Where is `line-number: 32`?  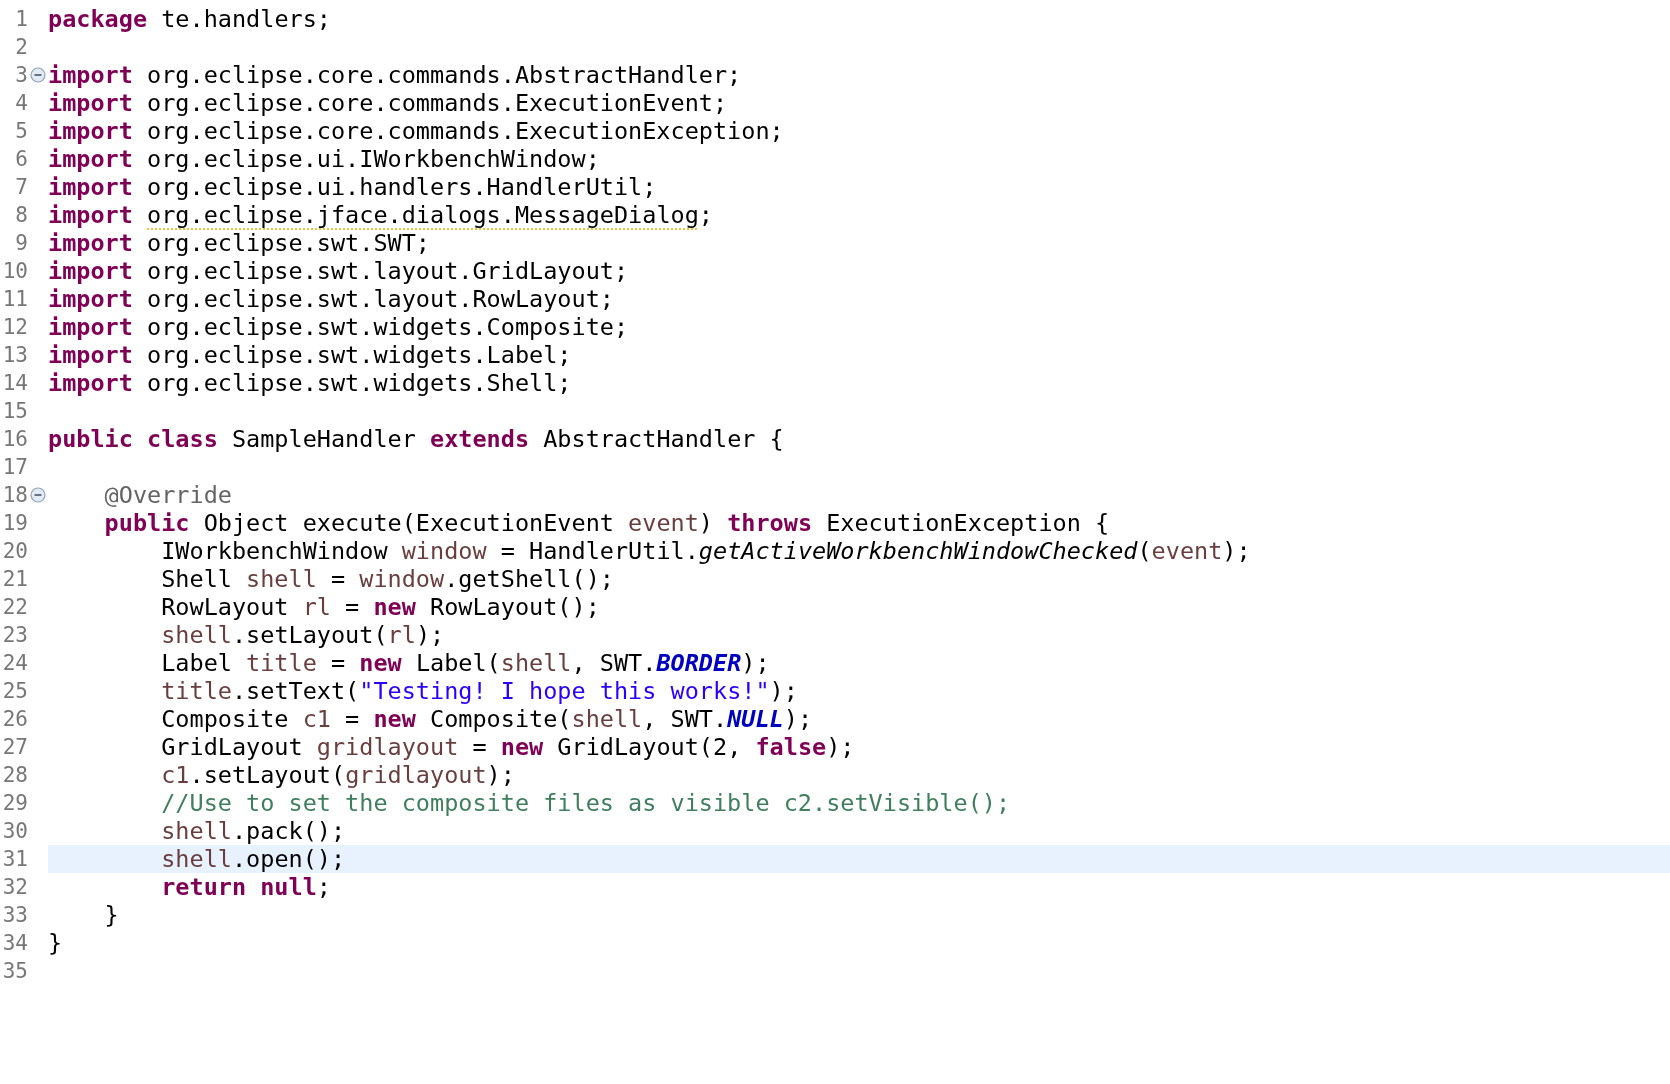
line-number: 32 is located at coordinates (14, 887).